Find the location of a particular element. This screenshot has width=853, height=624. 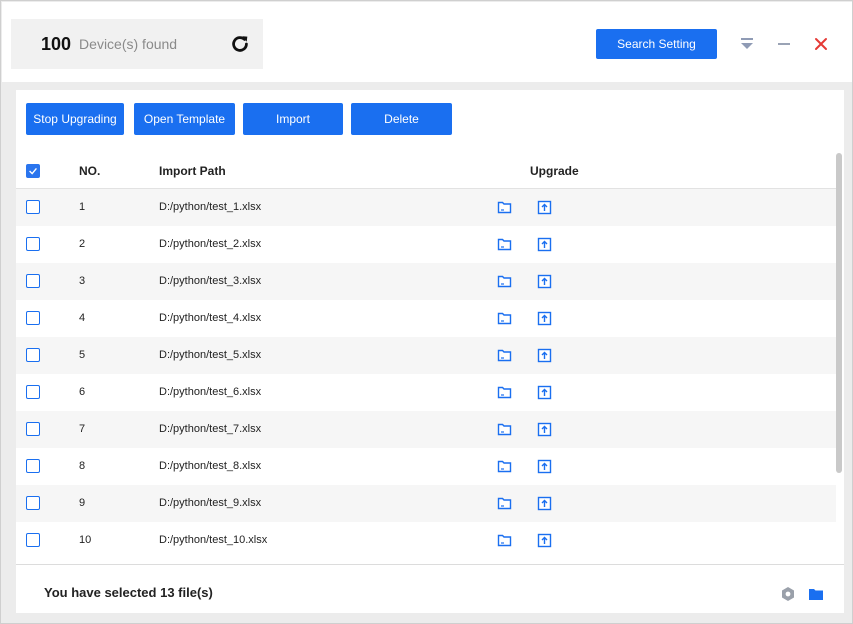

row-number: 5 is located at coordinates (82, 355).